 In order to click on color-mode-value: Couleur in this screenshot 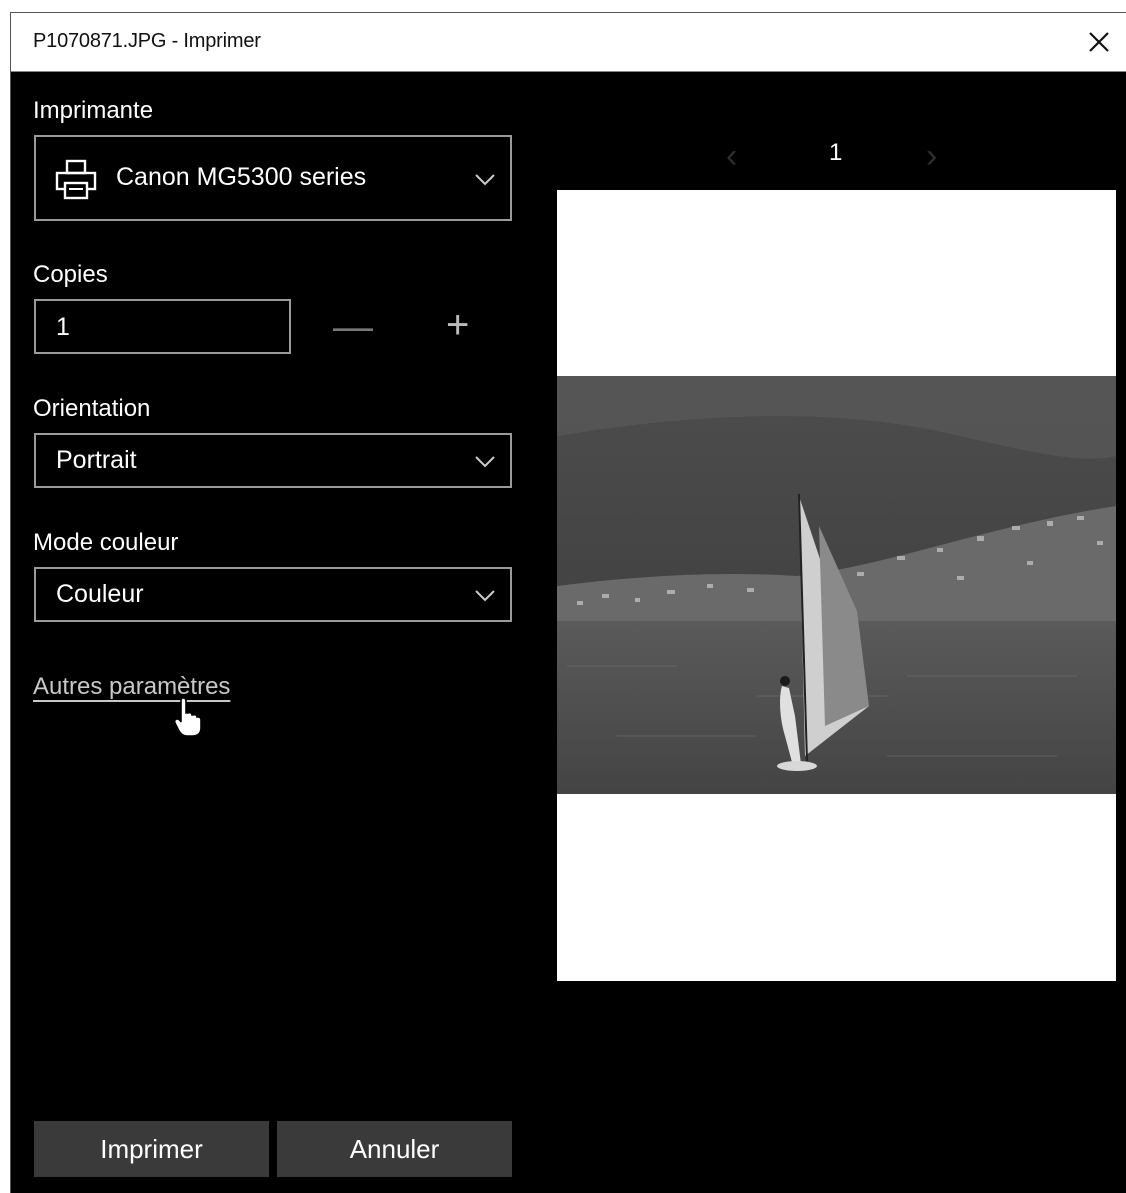, I will do `click(100, 594)`.